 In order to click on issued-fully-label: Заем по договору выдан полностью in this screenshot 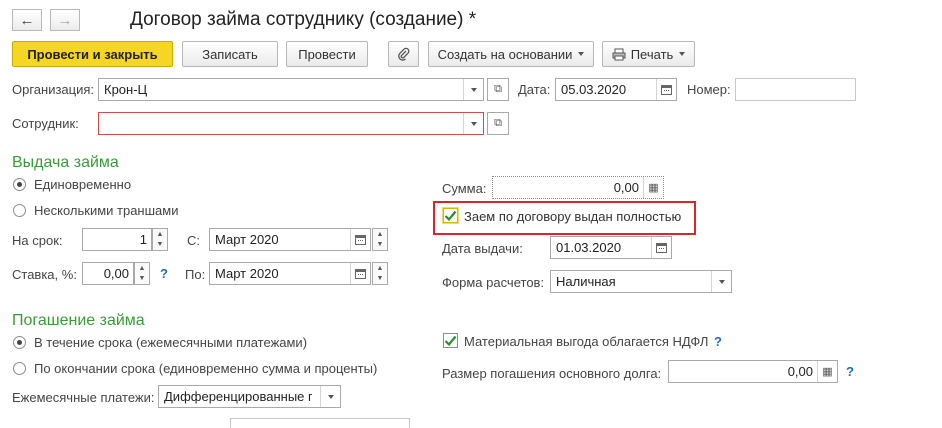, I will do `click(573, 216)`.